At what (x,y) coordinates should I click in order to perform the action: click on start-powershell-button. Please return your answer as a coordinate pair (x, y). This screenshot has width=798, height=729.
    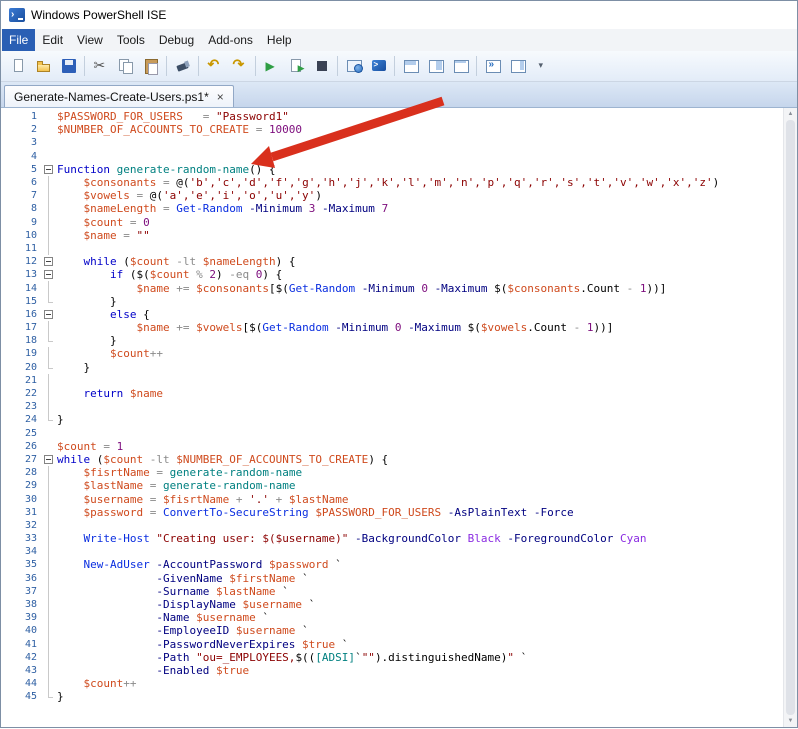
    Looking at the image, I should click on (378, 66).